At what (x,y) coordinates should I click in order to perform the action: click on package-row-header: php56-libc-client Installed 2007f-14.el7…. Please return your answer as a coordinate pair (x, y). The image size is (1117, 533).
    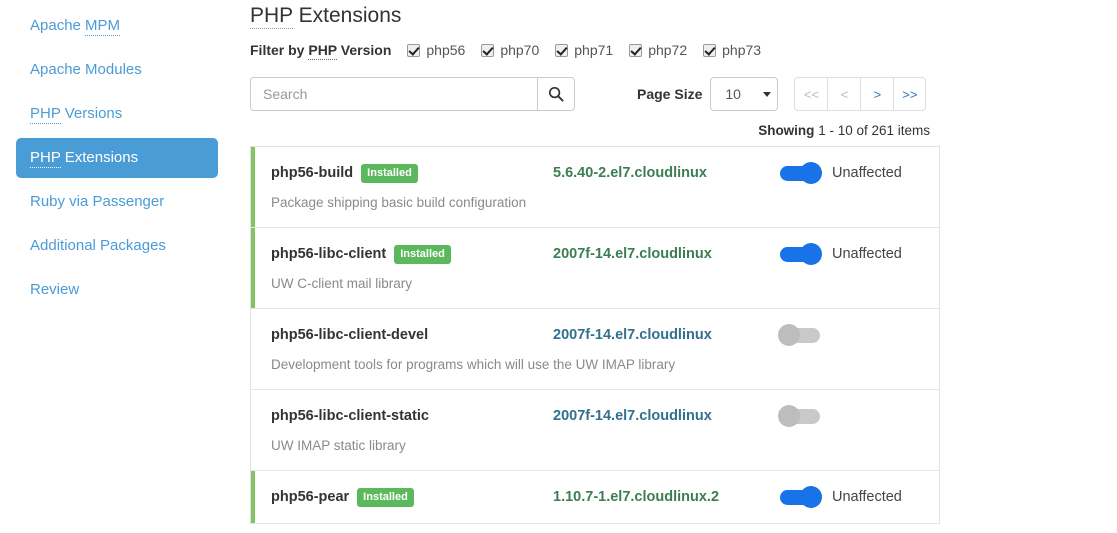
    Looking at the image, I should click on (596, 254).